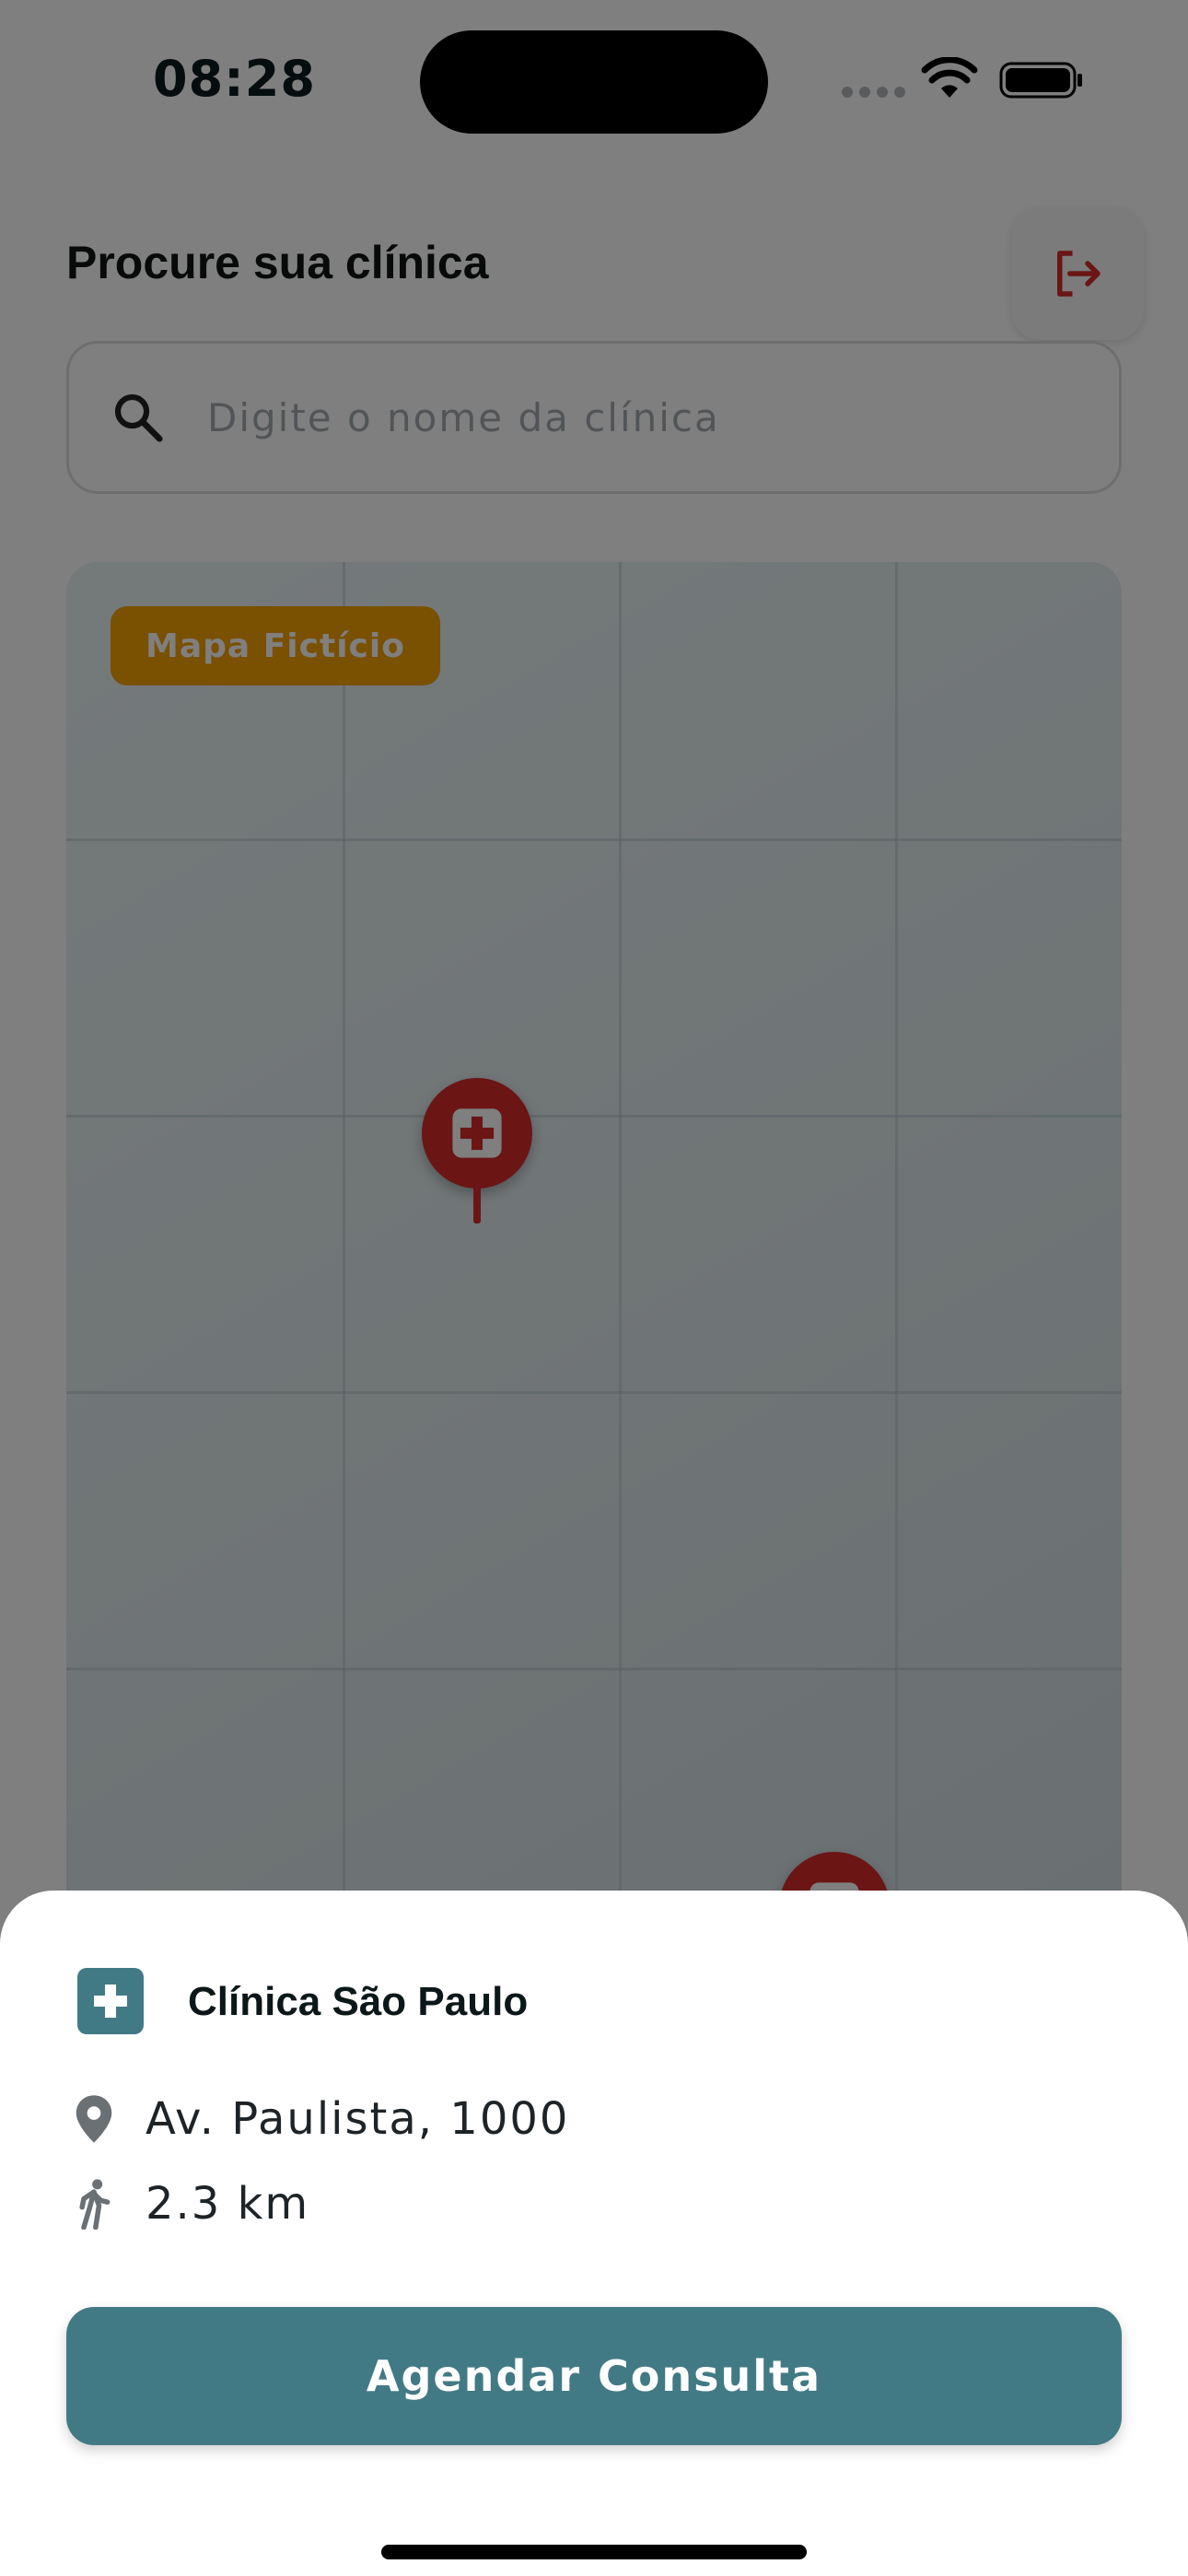  Describe the element at coordinates (594, 2552) in the screenshot. I see `home-indicator` at that location.